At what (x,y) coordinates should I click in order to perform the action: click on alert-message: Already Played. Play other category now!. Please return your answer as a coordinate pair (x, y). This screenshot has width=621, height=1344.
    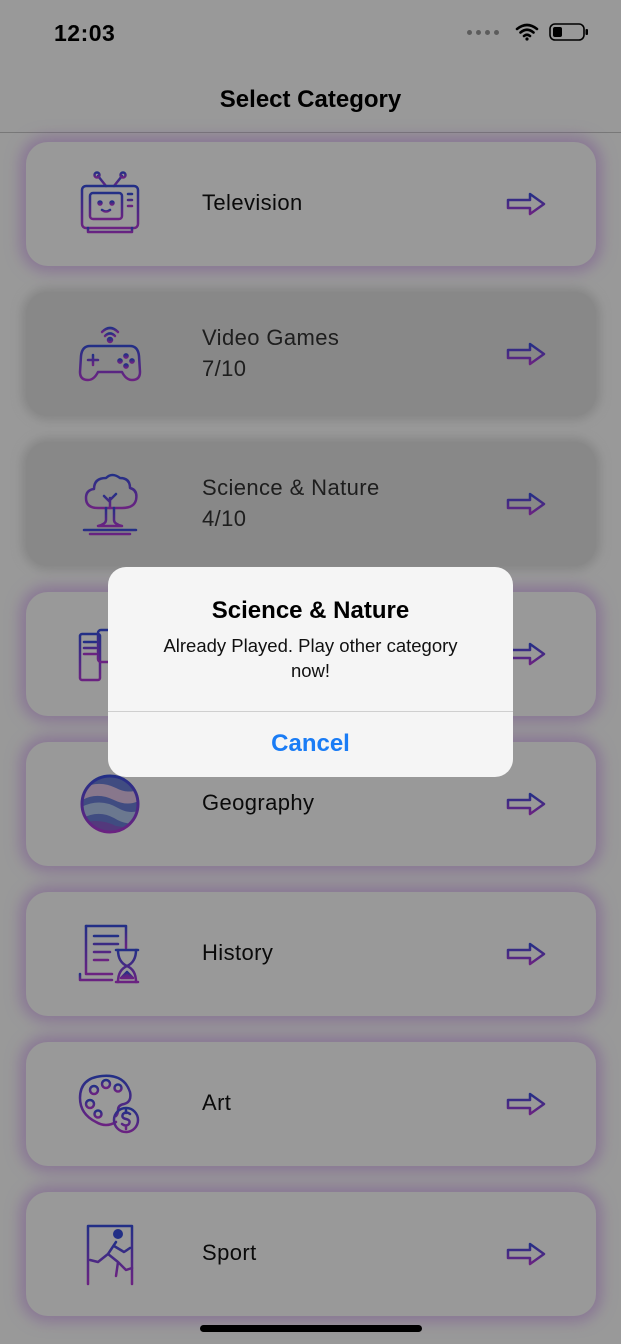
    Looking at the image, I should click on (310, 658).